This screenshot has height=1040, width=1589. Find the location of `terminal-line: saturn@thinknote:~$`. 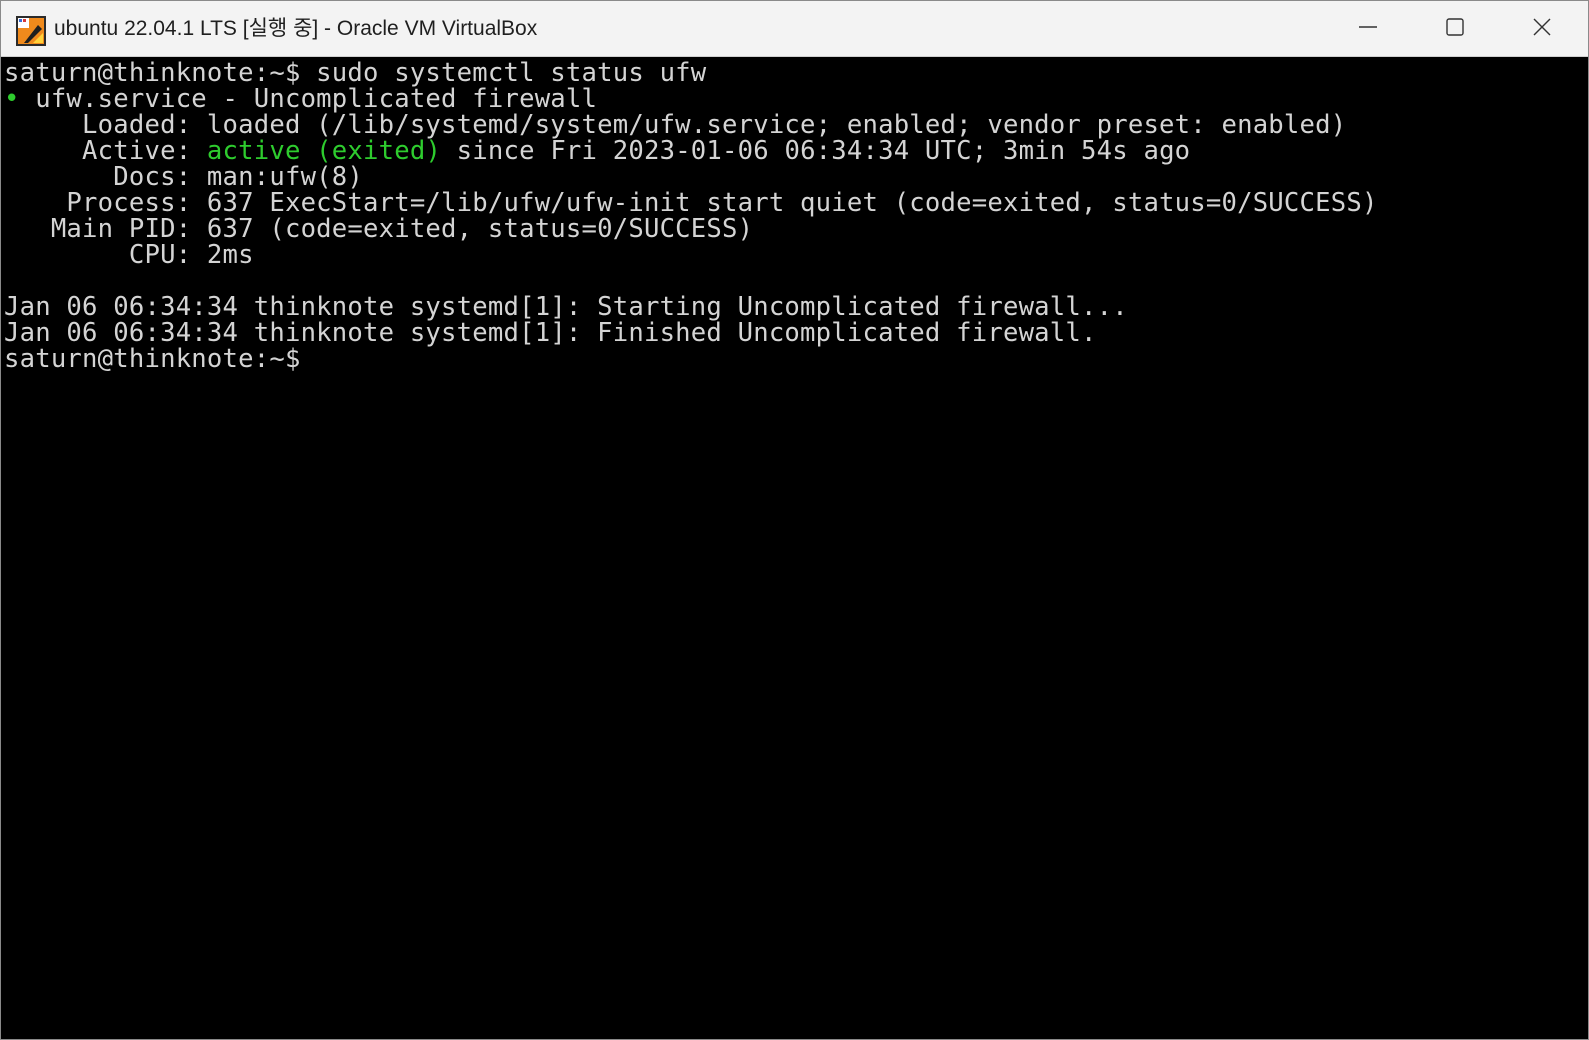

terminal-line: saturn@thinknote:~$ is located at coordinates (691, 359).